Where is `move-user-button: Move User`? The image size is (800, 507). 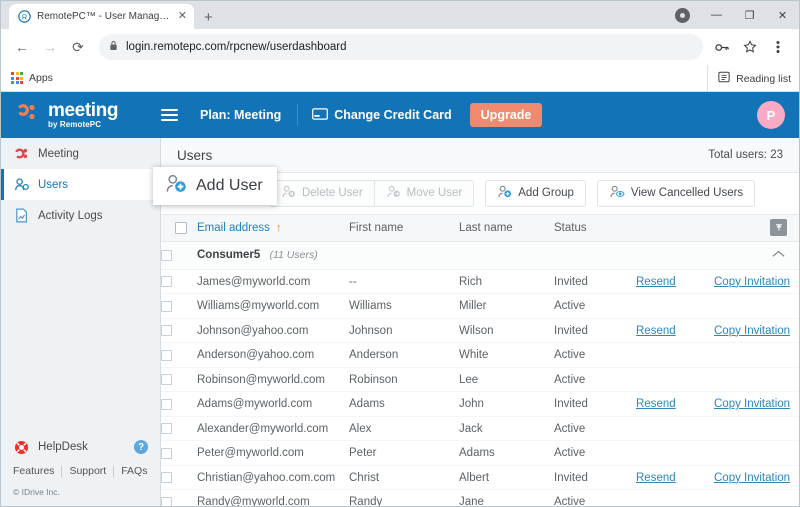
move-user-button: Move User is located at coordinates (424, 193).